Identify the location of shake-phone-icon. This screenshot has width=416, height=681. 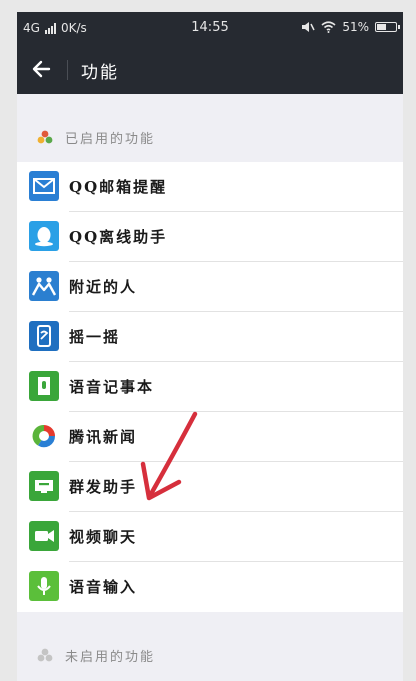
(44, 336).